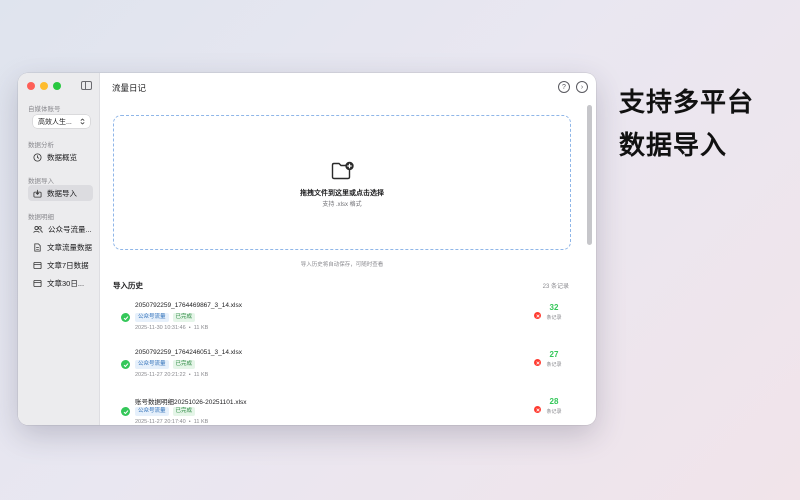 This screenshot has height=500, width=800. I want to click on close-window-button, so click(31, 86).